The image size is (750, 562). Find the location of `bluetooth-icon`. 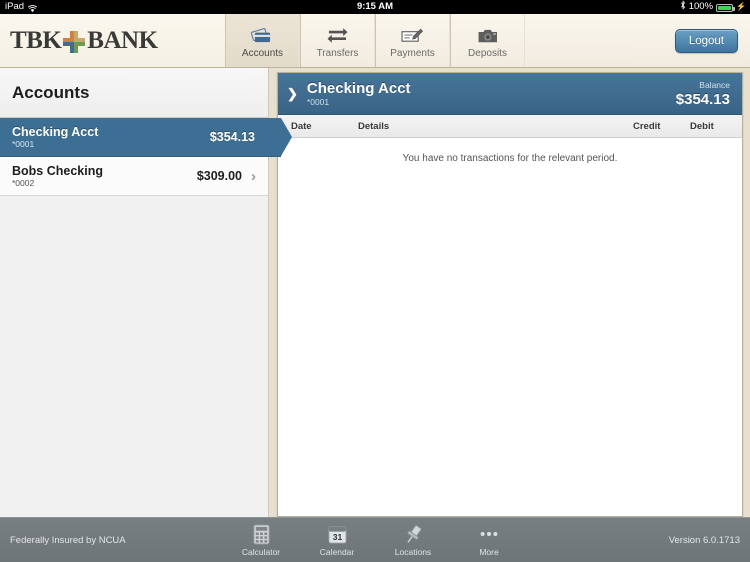

bluetooth-icon is located at coordinates (683, 7).